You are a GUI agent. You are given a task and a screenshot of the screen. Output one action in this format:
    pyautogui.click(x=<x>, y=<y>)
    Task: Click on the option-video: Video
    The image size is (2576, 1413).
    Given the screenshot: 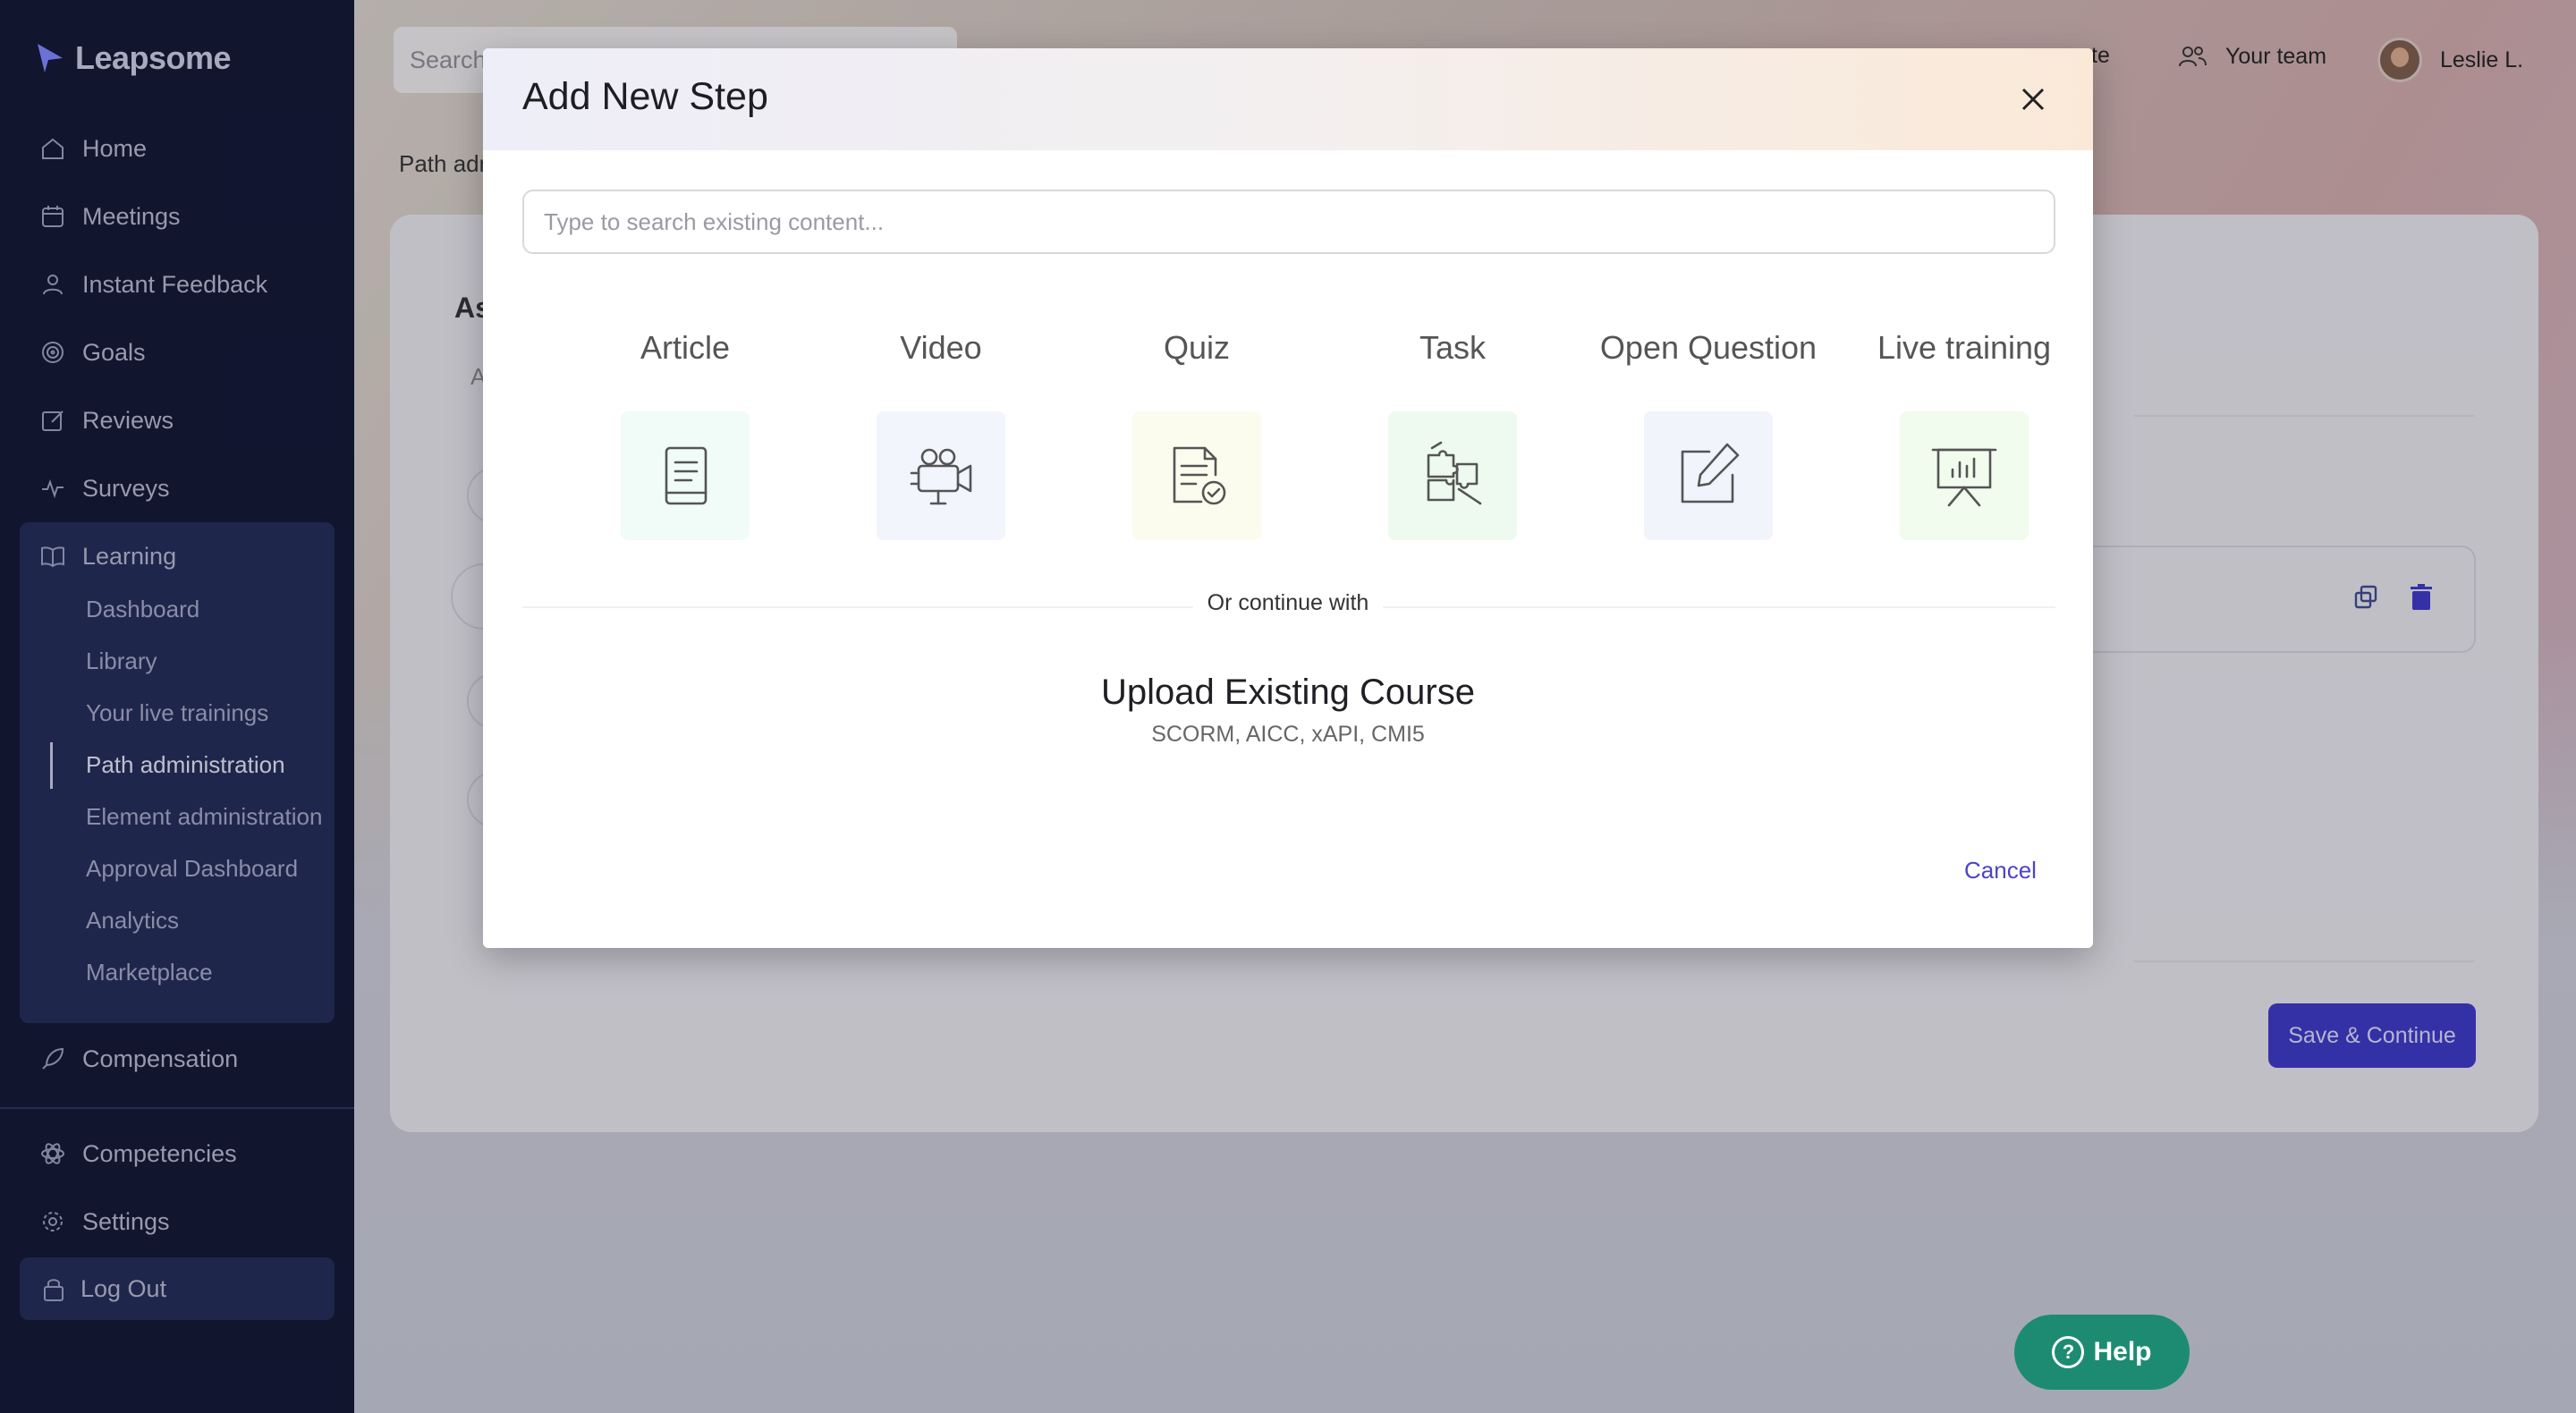 What is the action you would take?
    pyautogui.click(x=941, y=460)
    